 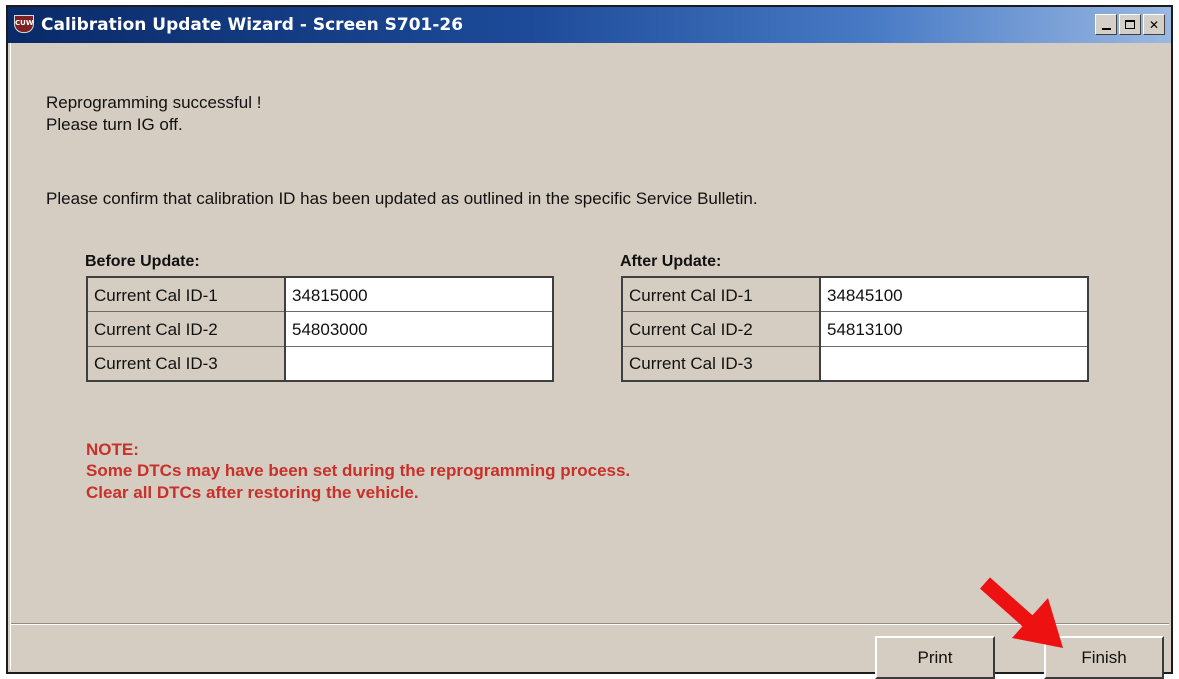 I want to click on app-logo-icon: CUW, so click(x=24, y=24).